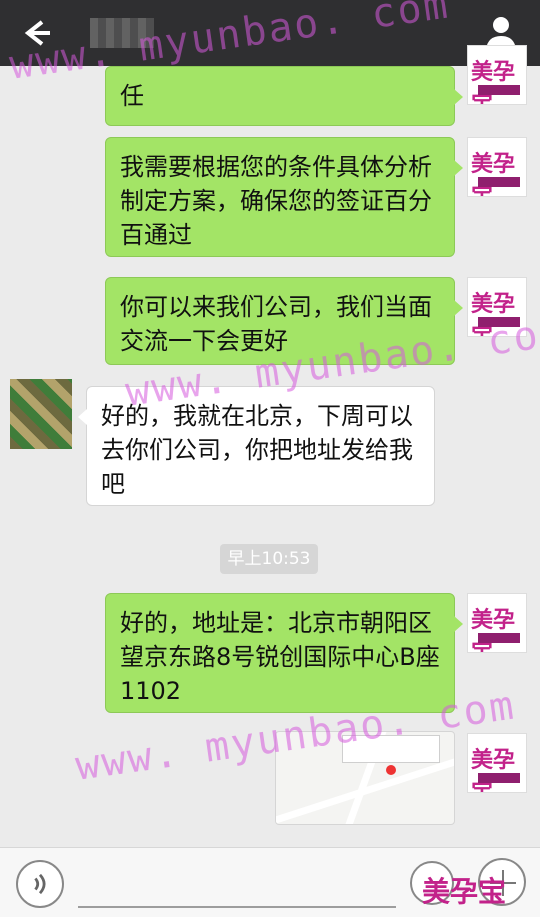 This screenshot has width=540, height=917. Describe the element at coordinates (284, 321) in the screenshot. I see `message-bubble-3: 你可以来我们公司，我们当面交流一下会更好` at that location.